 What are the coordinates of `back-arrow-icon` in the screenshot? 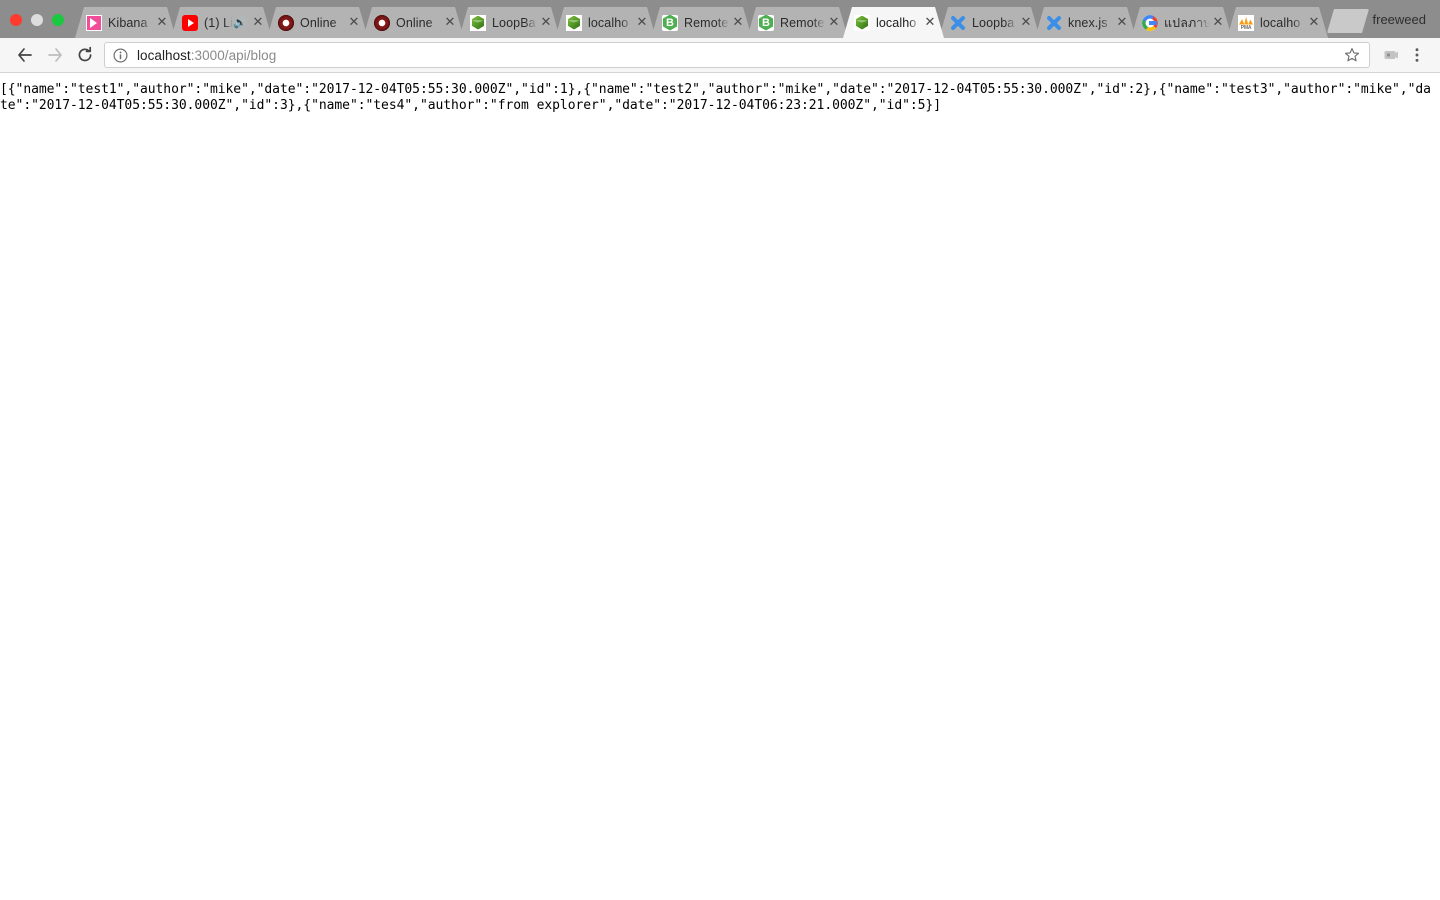 It's located at (25, 55).